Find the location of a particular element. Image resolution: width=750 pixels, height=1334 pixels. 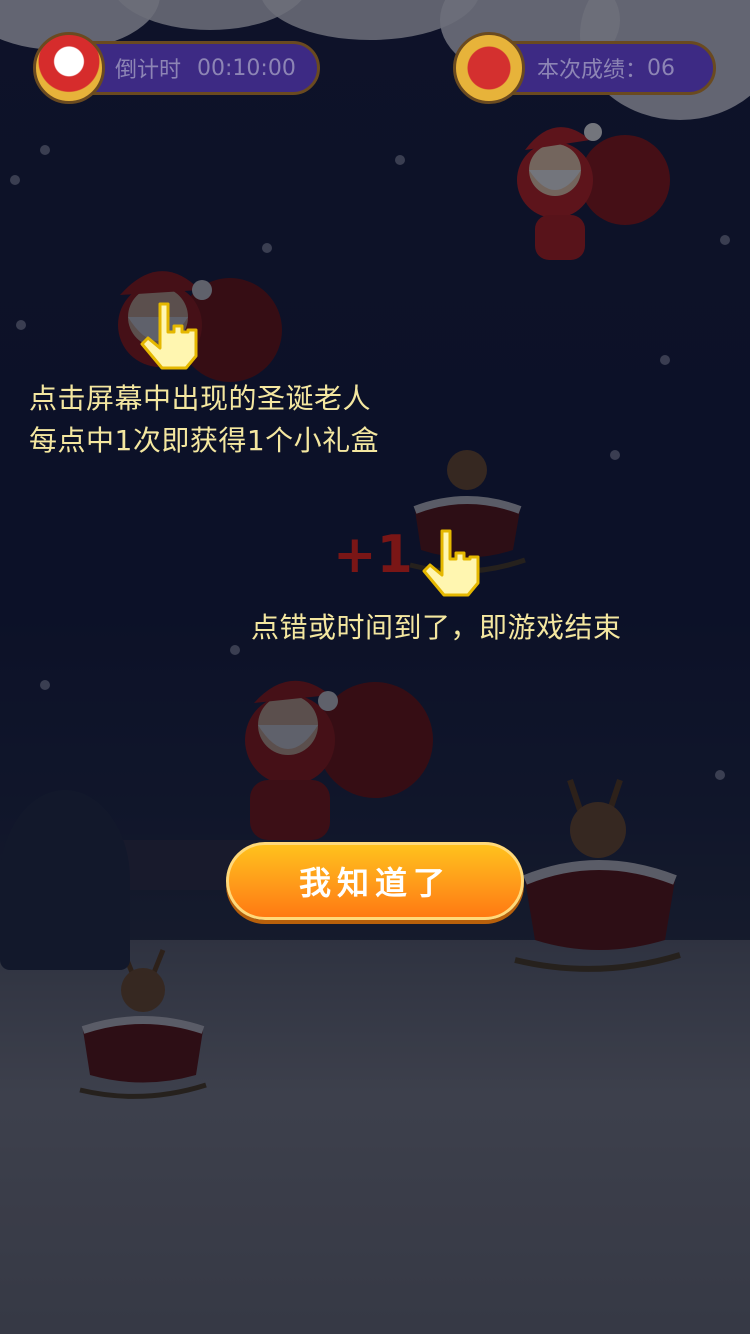

countdown-value: 00:10:00 is located at coordinates (246, 68).